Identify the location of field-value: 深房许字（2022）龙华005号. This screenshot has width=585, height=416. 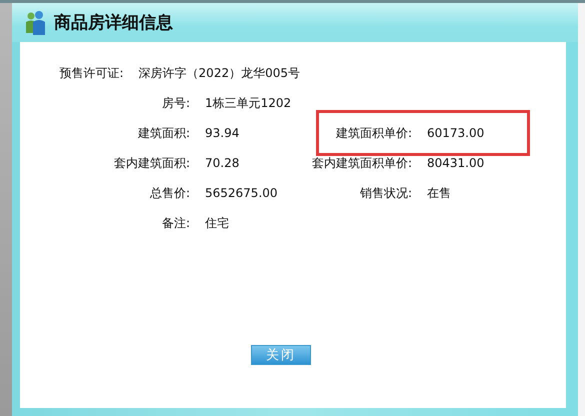
(219, 73).